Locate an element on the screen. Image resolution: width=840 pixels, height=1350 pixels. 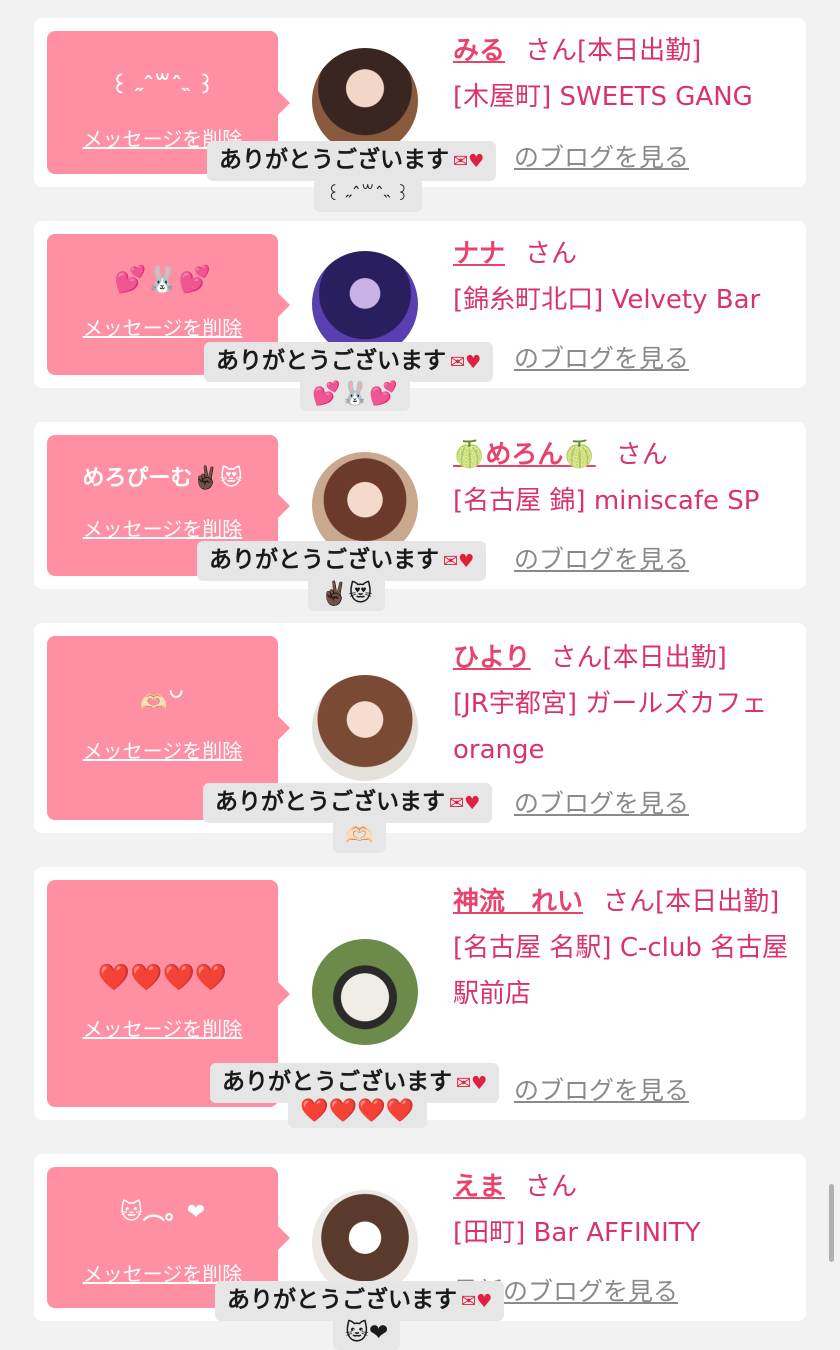
tooltip-emoji: ꒰ ˶ˆ꒳ˆ˵ ꒱ is located at coordinates (368, 195).